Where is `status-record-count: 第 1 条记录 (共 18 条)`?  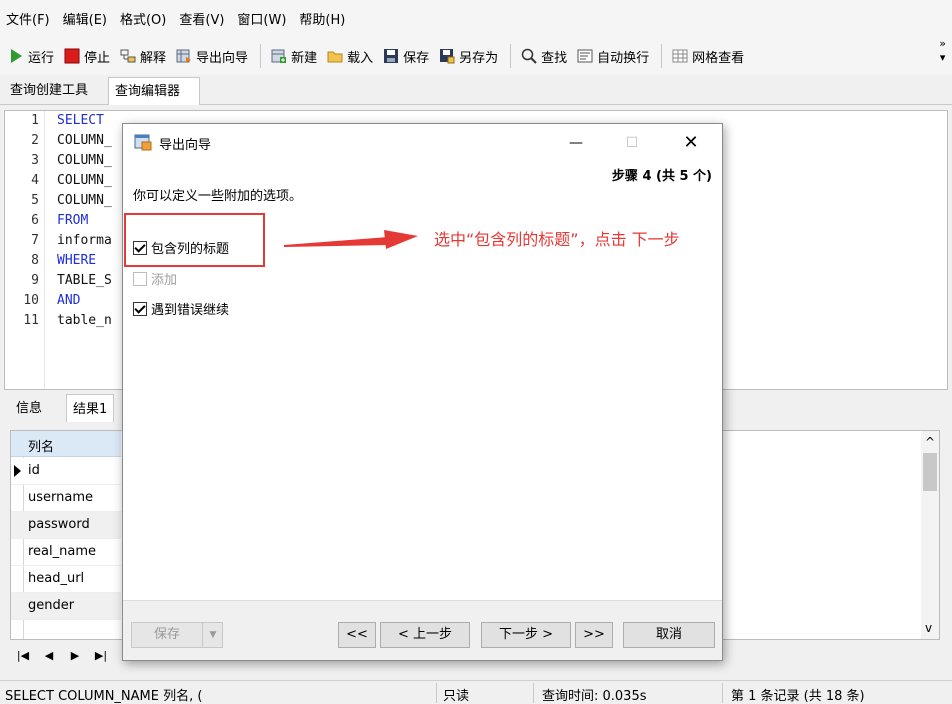 status-record-count: 第 1 条记录 (共 18 条) is located at coordinates (798, 696).